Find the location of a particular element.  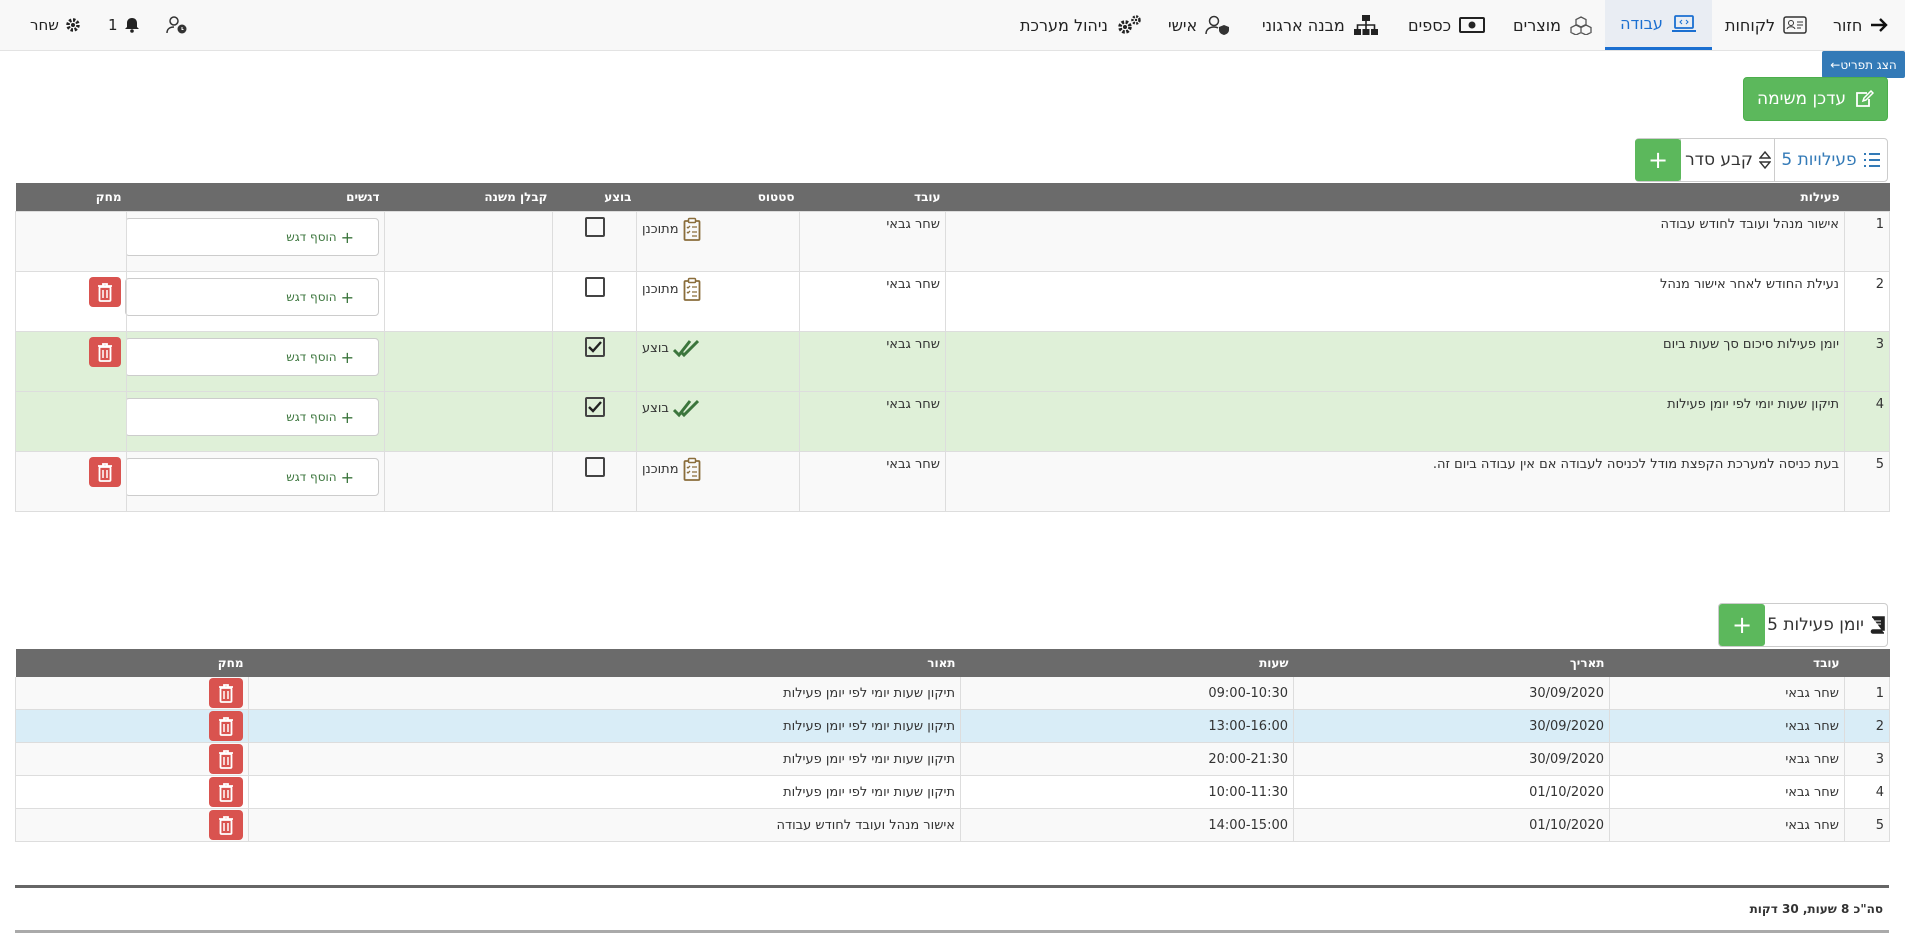

activity-done-cell is located at coordinates (594, 361).